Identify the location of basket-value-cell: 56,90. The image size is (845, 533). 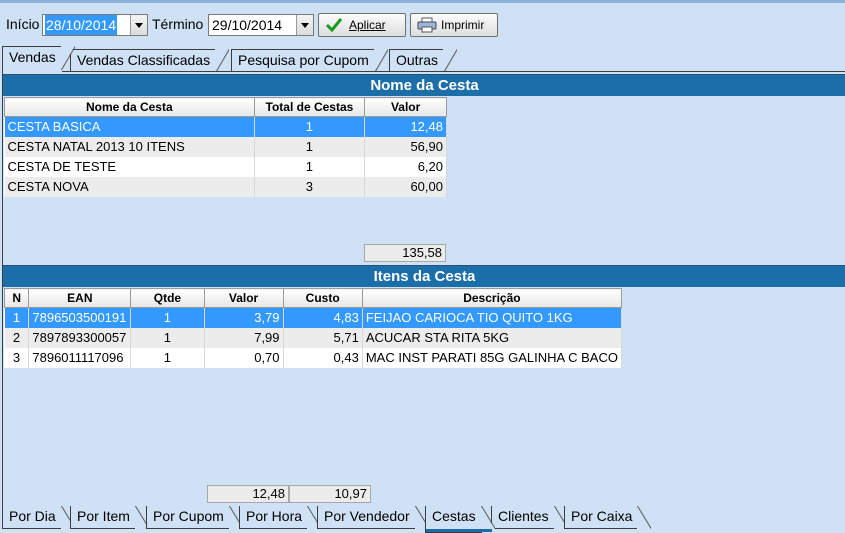
(405, 146).